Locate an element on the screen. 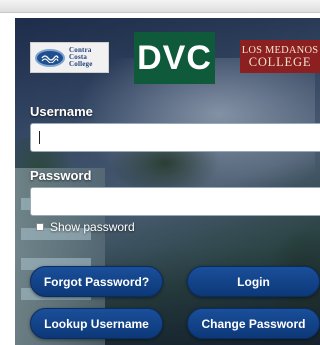  dvc-logo: DVC is located at coordinates (174, 58).